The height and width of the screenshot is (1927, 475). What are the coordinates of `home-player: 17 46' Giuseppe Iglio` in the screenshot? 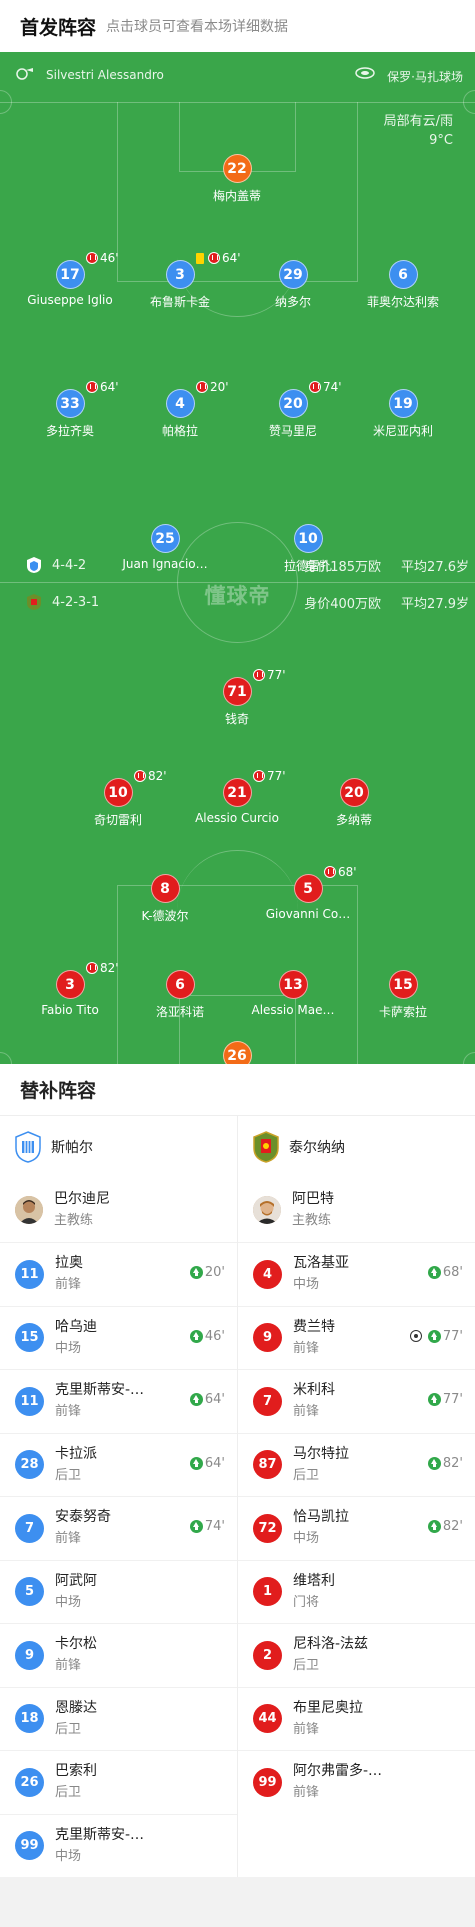 It's located at (70, 279).